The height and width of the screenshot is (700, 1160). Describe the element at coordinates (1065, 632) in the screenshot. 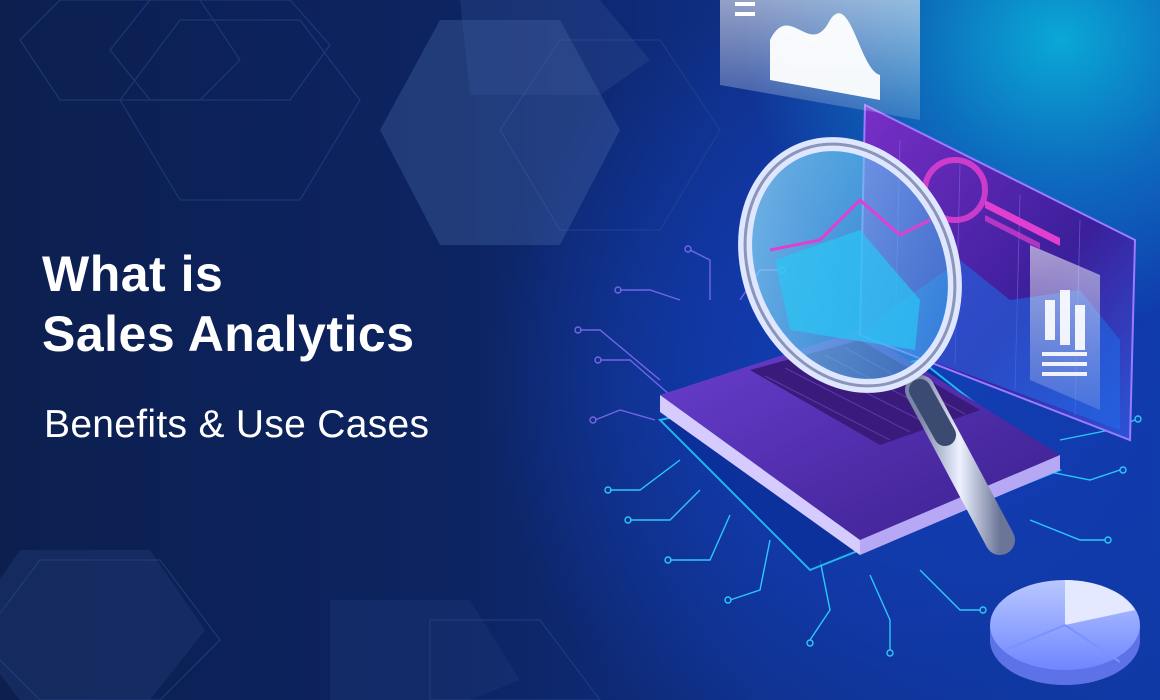

I see `pie-chart-icon` at that location.